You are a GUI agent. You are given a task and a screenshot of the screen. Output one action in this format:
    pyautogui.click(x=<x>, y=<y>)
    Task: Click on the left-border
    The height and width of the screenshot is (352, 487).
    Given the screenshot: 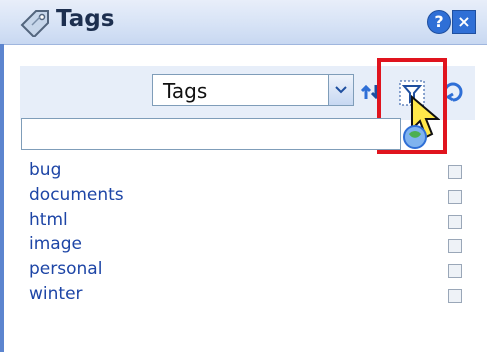 What is the action you would take?
    pyautogui.click(x=2, y=198)
    